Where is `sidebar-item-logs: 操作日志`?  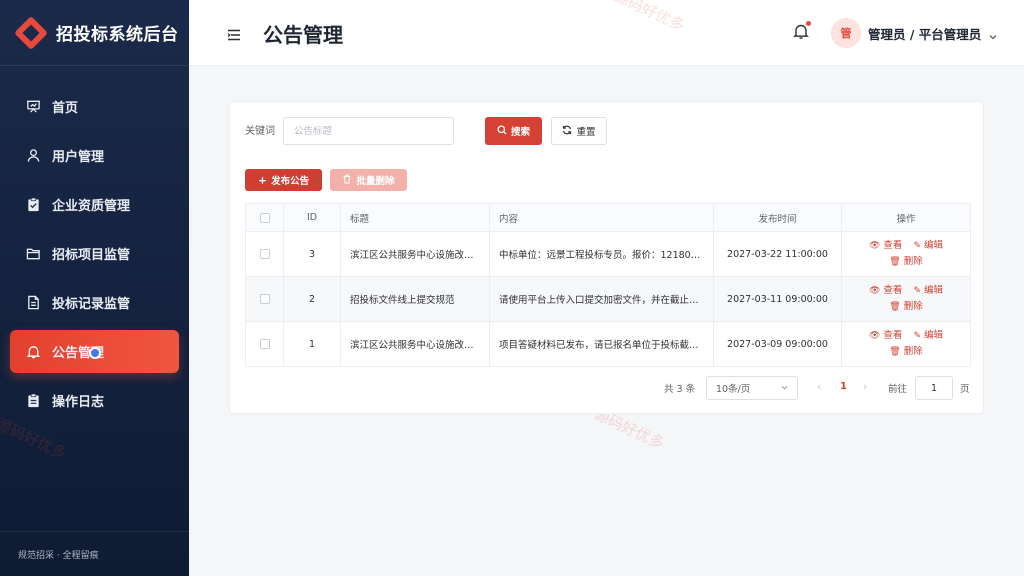 sidebar-item-logs: 操作日志 is located at coordinates (94, 400).